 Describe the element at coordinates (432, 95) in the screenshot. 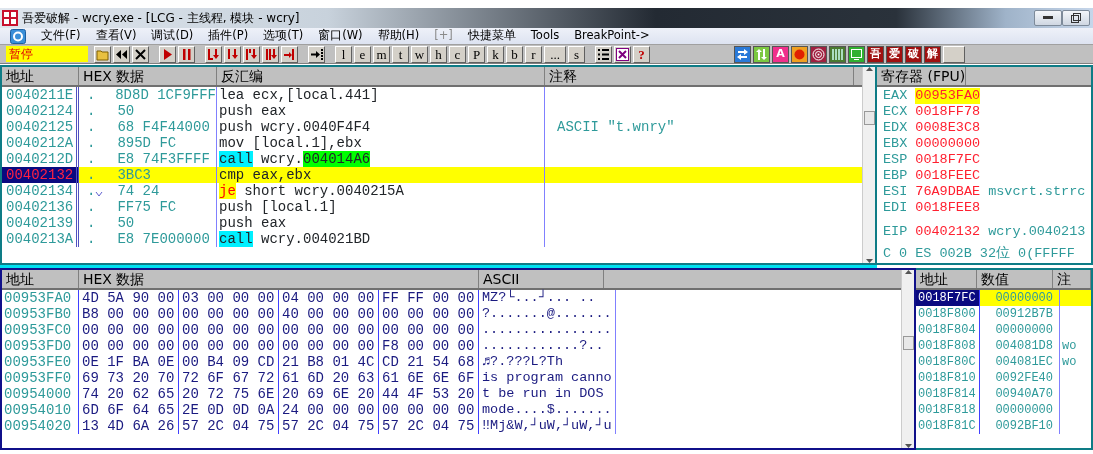

I see `disassembly-row: 0040211E . 8D8D 1CF9FFF lea ecx,[local.441]` at that location.